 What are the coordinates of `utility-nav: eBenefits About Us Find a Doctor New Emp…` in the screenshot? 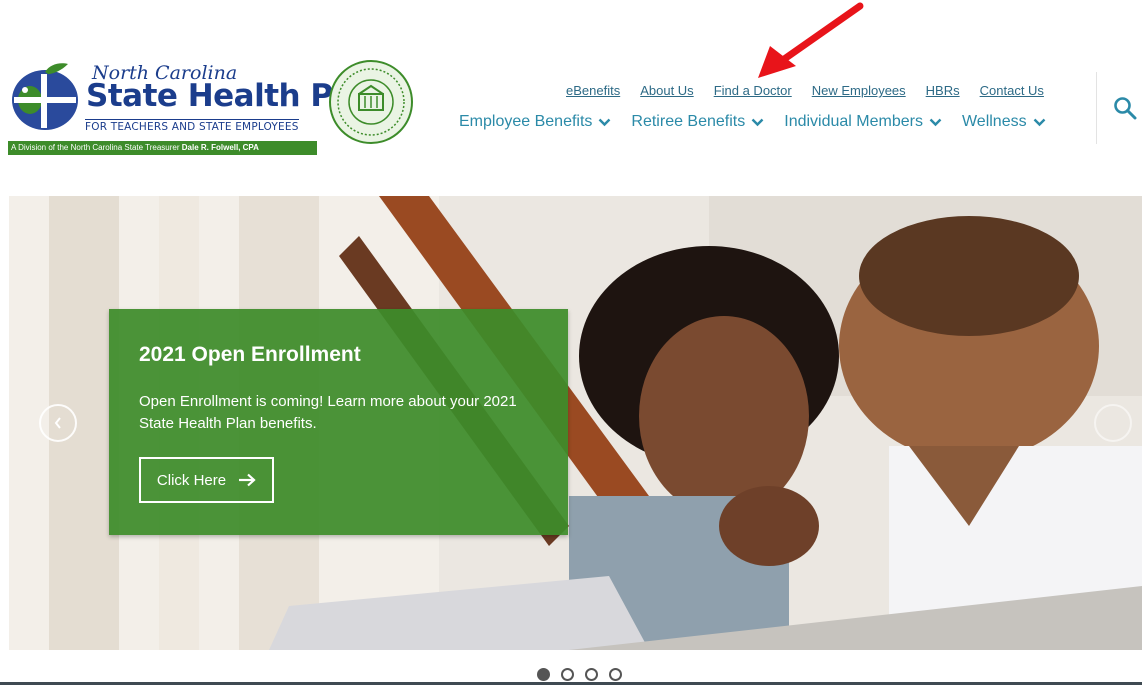 It's located at (805, 90).